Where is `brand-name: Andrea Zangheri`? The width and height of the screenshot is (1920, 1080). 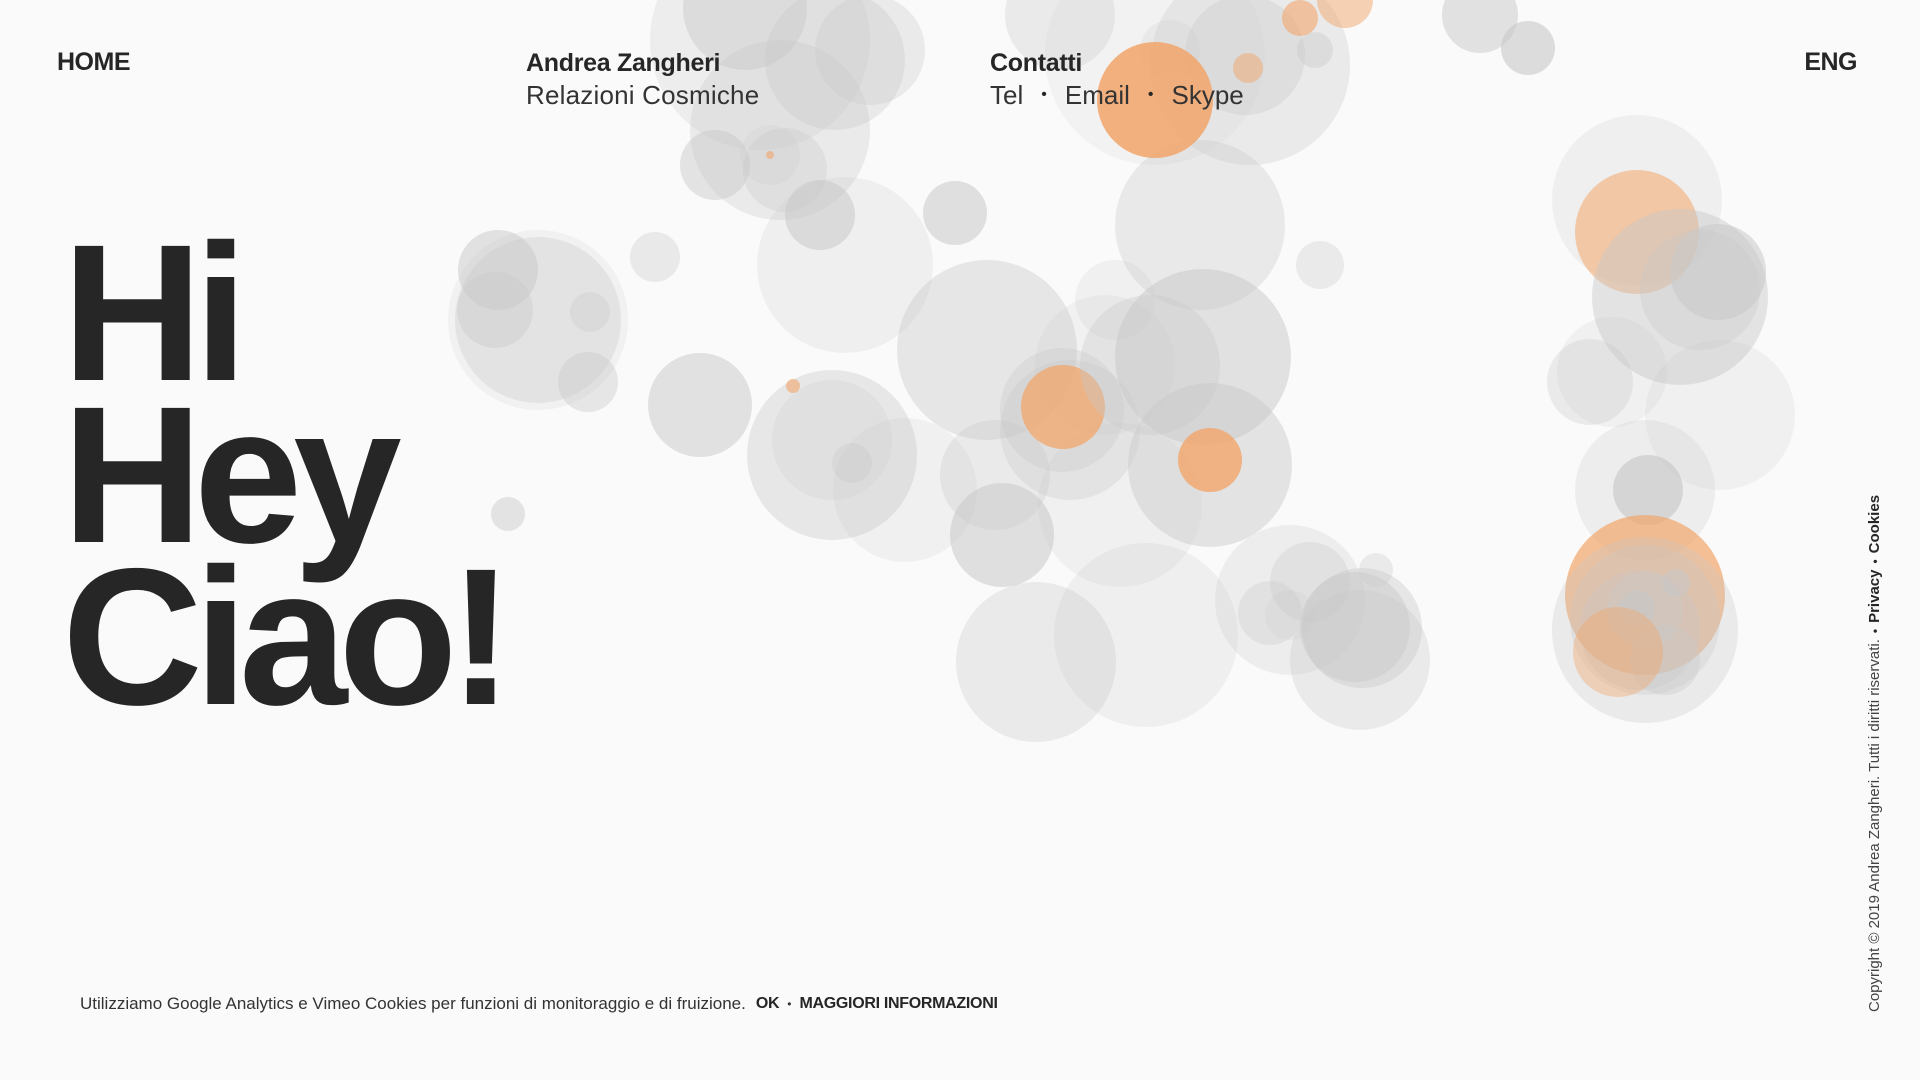 brand-name: Andrea Zangheri is located at coordinates (642, 63).